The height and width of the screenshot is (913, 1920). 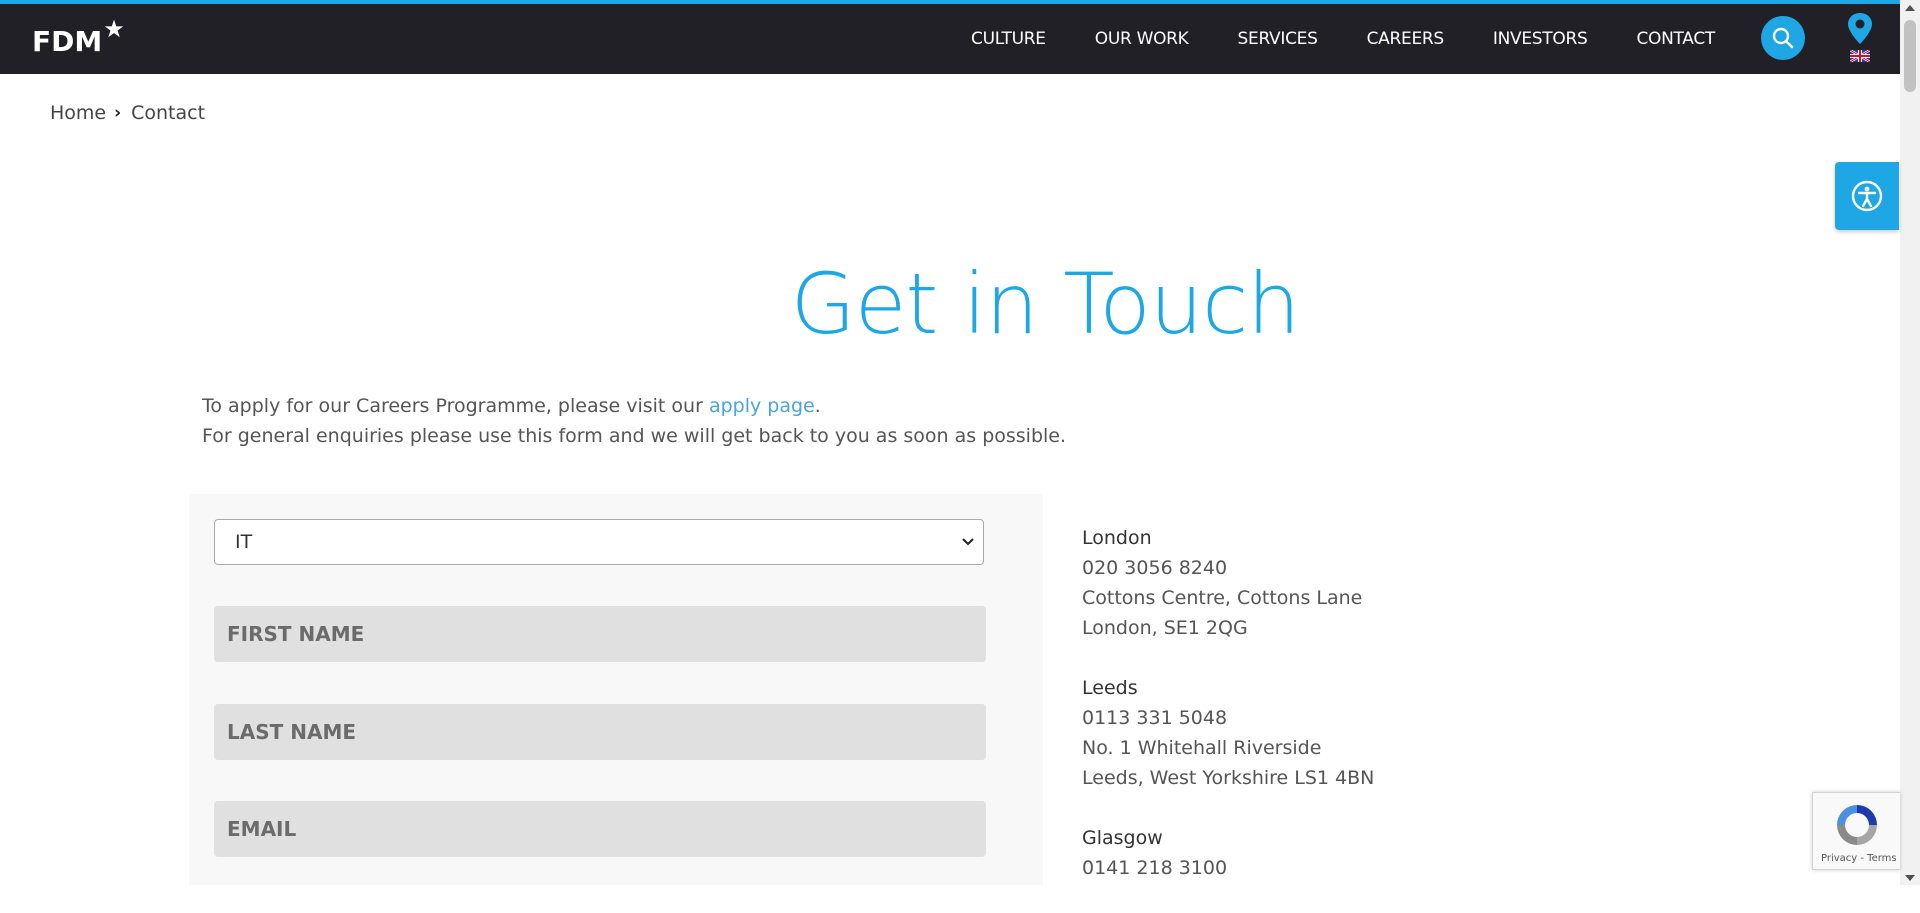 What do you see at coordinates (1910, 8) in the screenshot?
I see `scroll-up-arrow` at bounding box center [1910, 8].